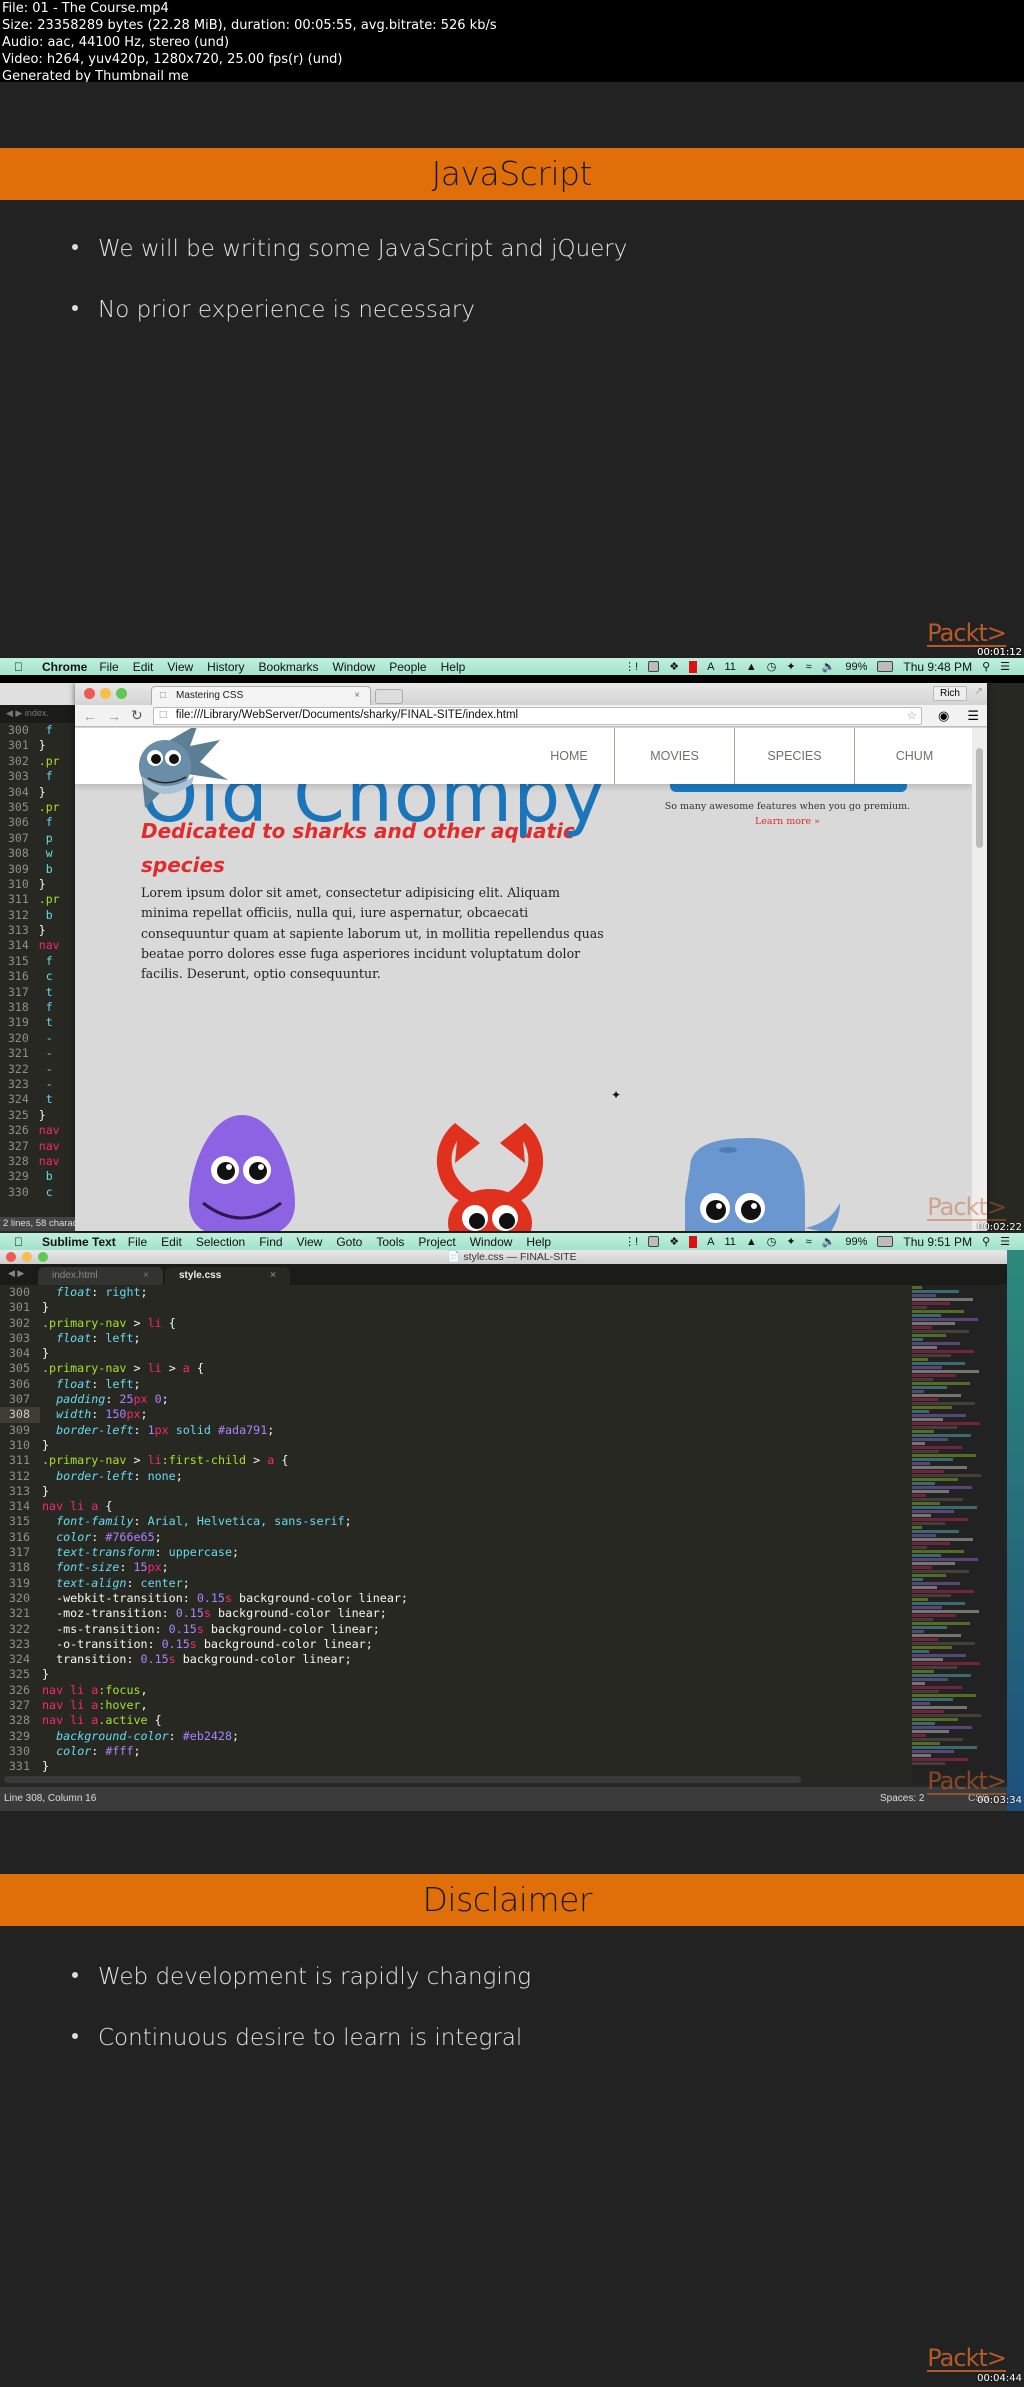  Describe the element at coordinates (455, 1323) in the screenshot. I see `code-line: 302 .primary-nav > li {` at that location.